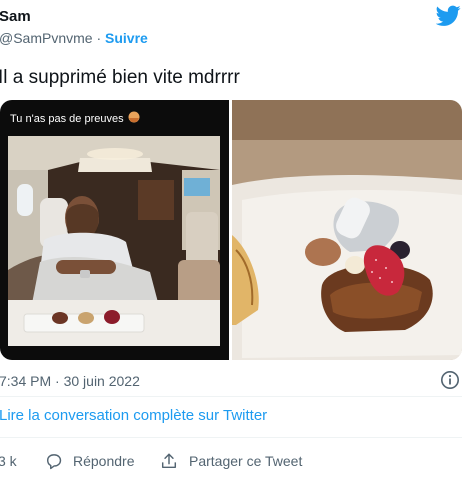  Describe the element at coordinates (232, 26) in the screenshot. I see `tweet-header: Sam @SamPvnvme · Suivre` at that location.